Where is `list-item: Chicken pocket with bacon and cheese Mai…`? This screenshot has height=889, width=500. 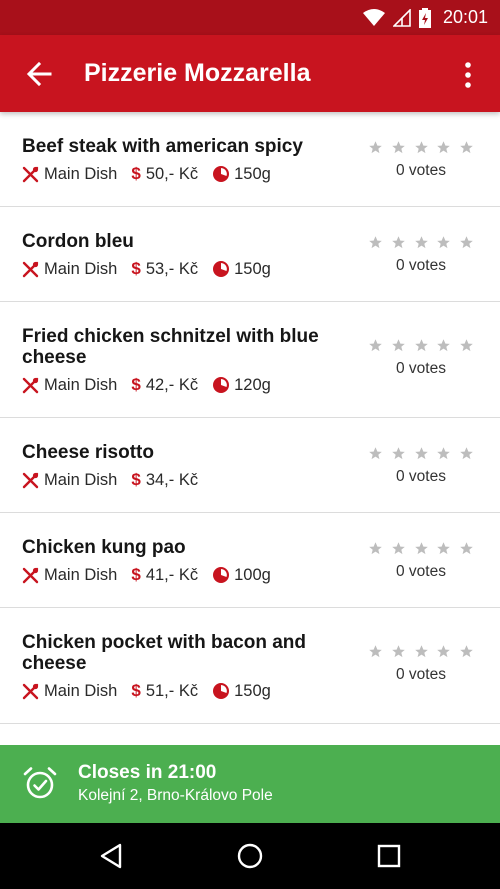
list-item: Chicken pocket with bacon and cheese Mai… is located at coordinates (250, 666).